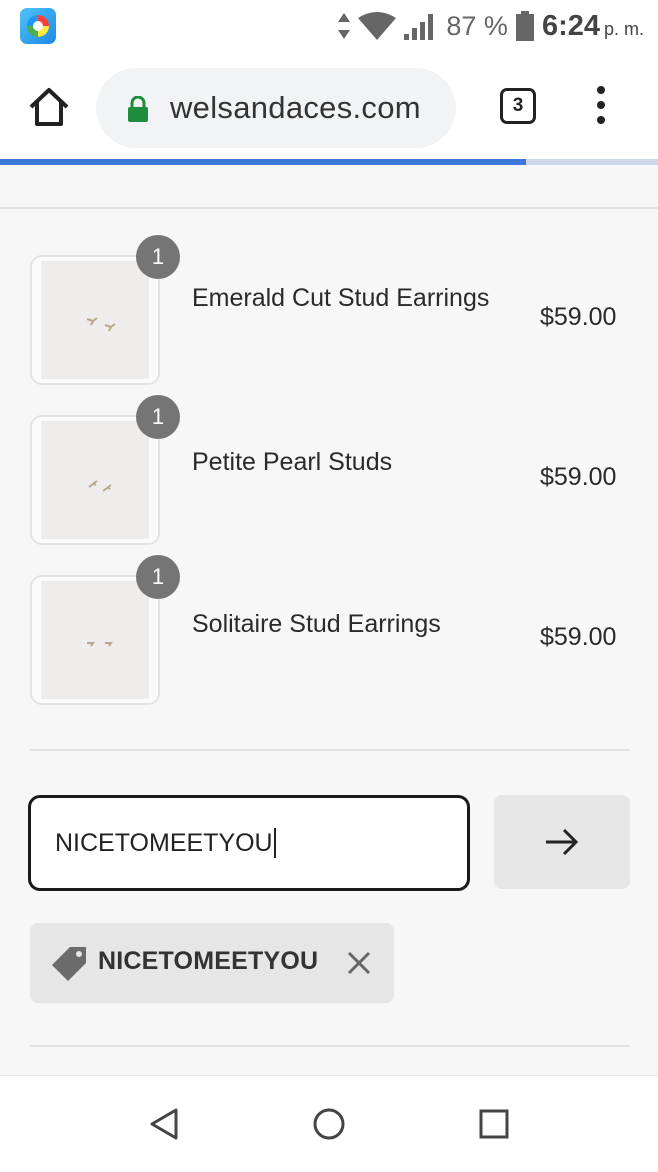  I want to click on discount-code-value: NICETOMEETYOU, so click(164, 842).